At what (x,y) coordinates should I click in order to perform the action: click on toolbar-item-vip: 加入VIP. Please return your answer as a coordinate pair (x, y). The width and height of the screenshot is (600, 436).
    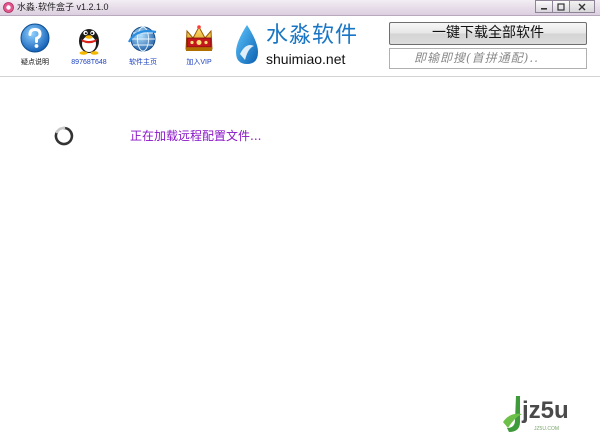
    Looking at the image, I should click on (199, 45).